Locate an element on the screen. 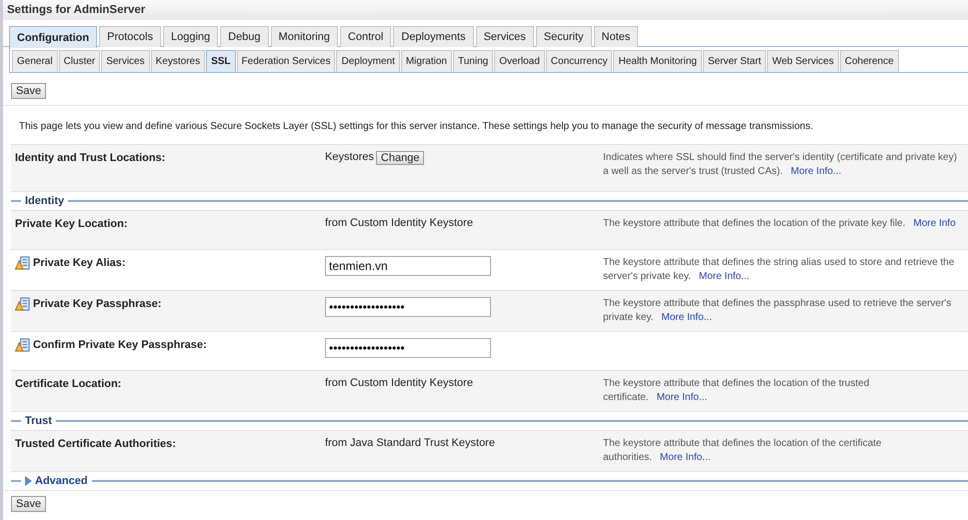 The image size is (968, 520). tab: Concurrency is located at coordinates (579, 61).